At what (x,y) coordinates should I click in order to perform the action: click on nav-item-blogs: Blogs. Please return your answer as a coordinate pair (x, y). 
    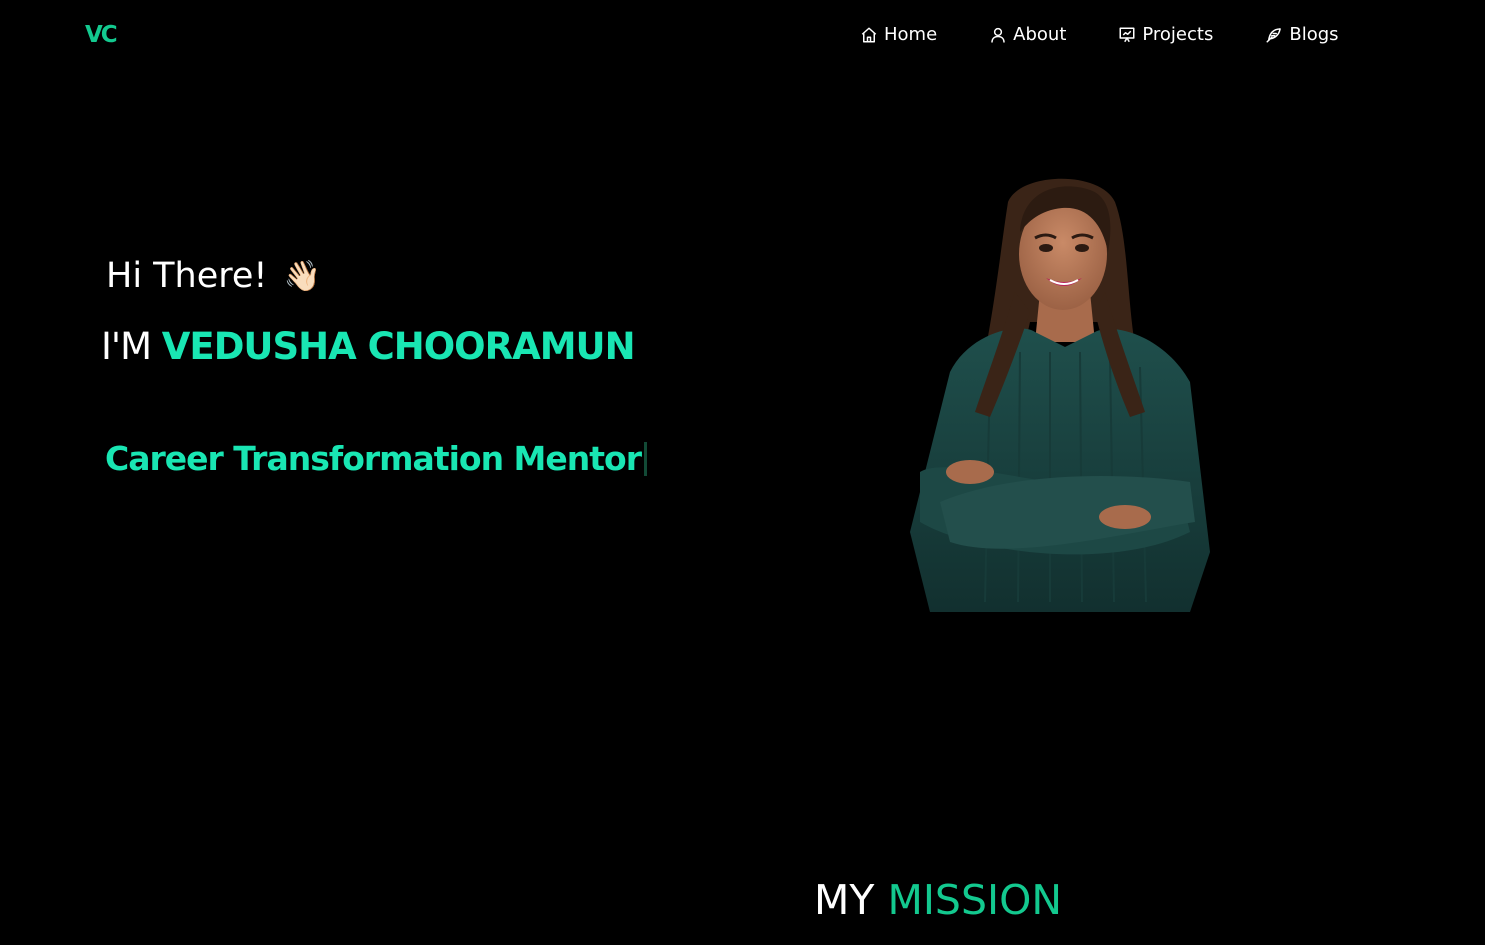
    Looking at the image, I should click on (1302, 34).